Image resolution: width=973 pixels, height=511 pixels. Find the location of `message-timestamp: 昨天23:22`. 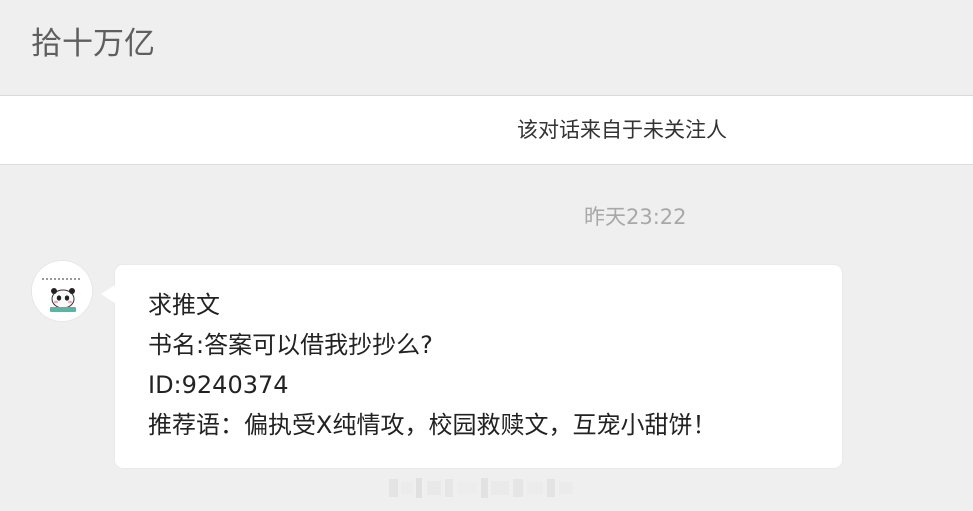

message-timestamp: 昨天23:22 is located at coordinates (635, 217).